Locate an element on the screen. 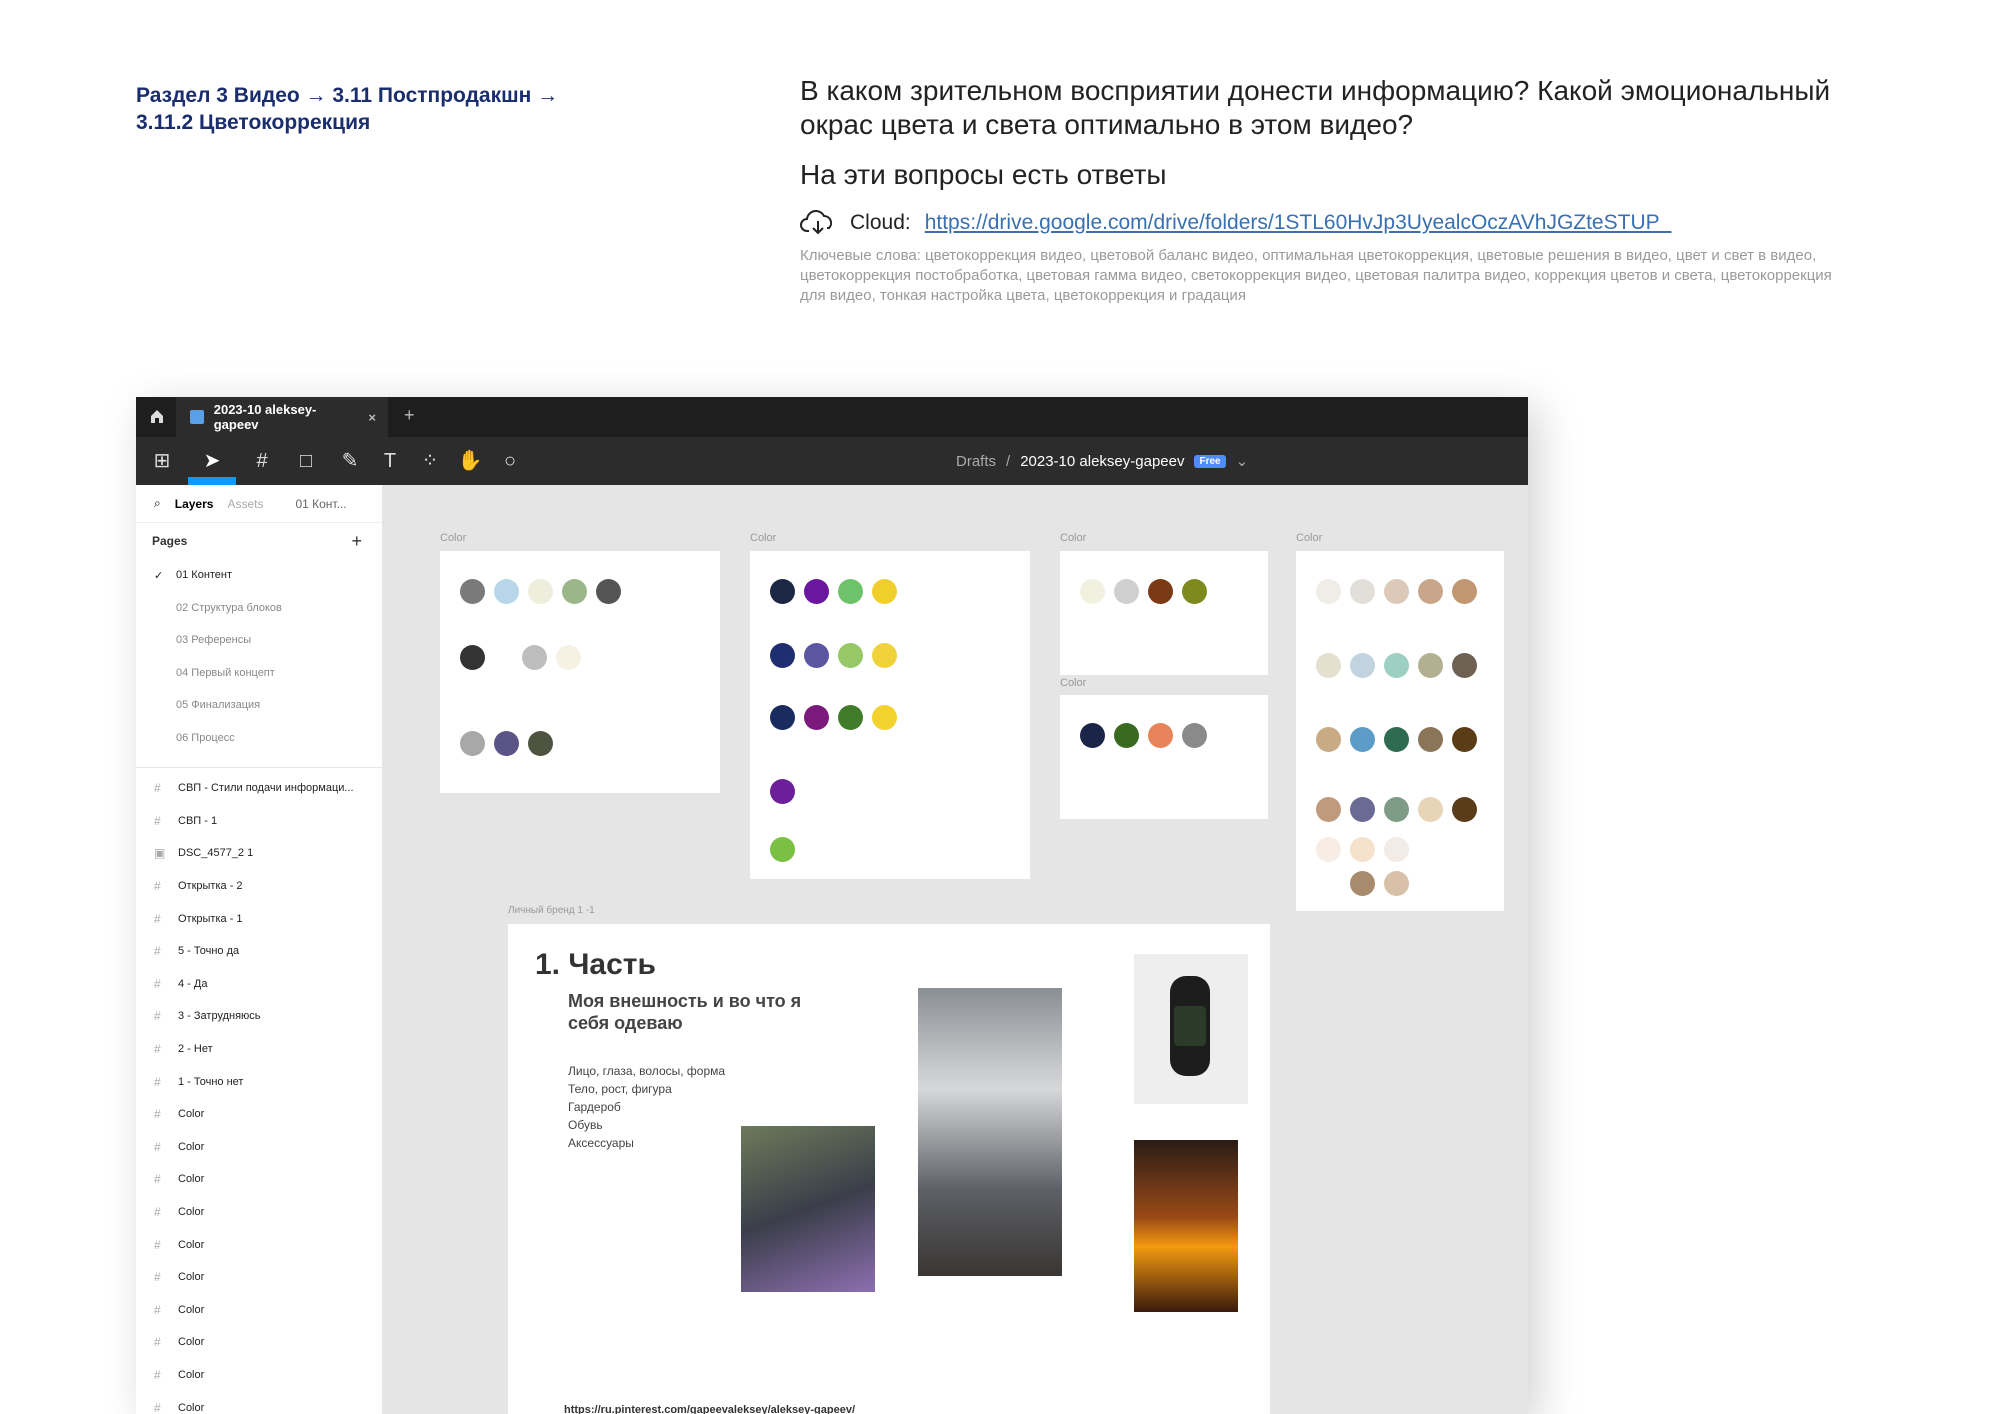 The height and width of the screenshot is (1414, 2000). page-item: 06 Процесс is located at coordinates (259, 738).